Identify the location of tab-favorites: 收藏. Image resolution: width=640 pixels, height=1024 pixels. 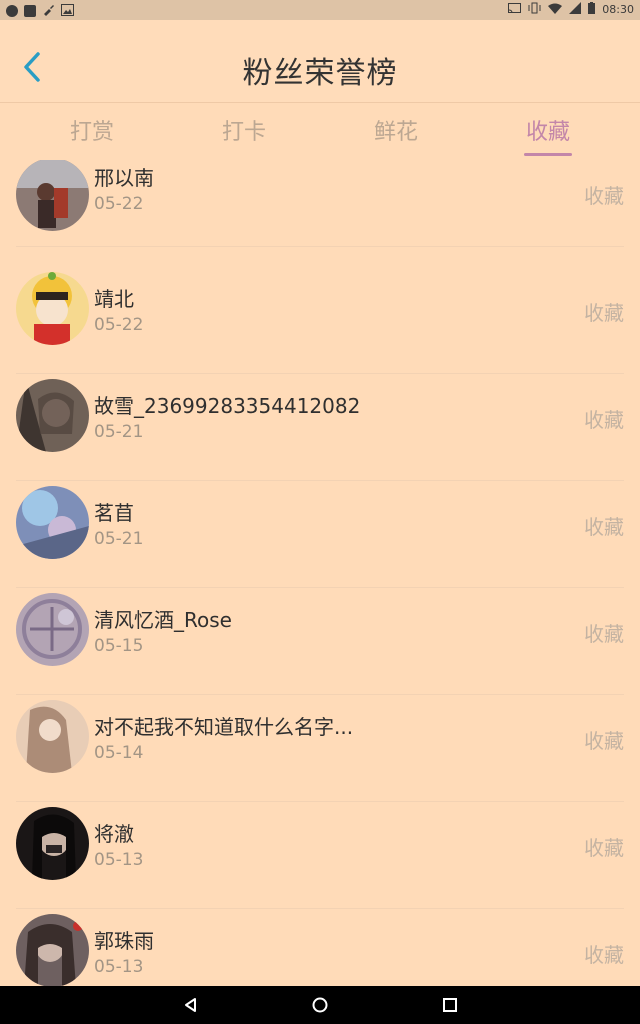
(548, 131).